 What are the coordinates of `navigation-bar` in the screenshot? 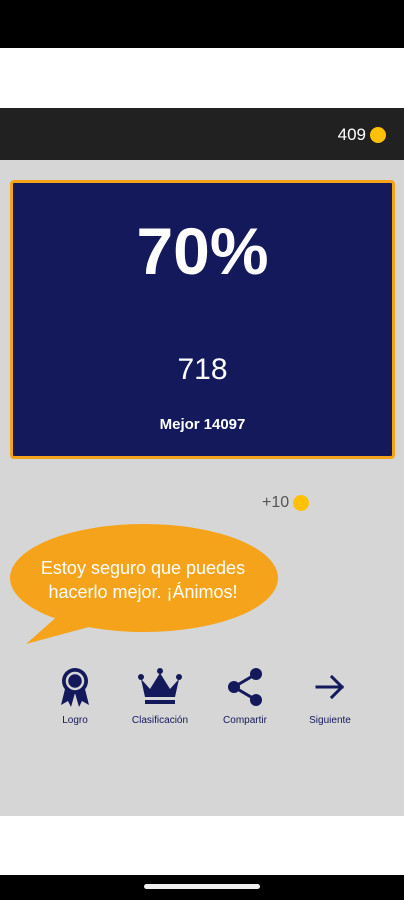 It's located at (202, 887).